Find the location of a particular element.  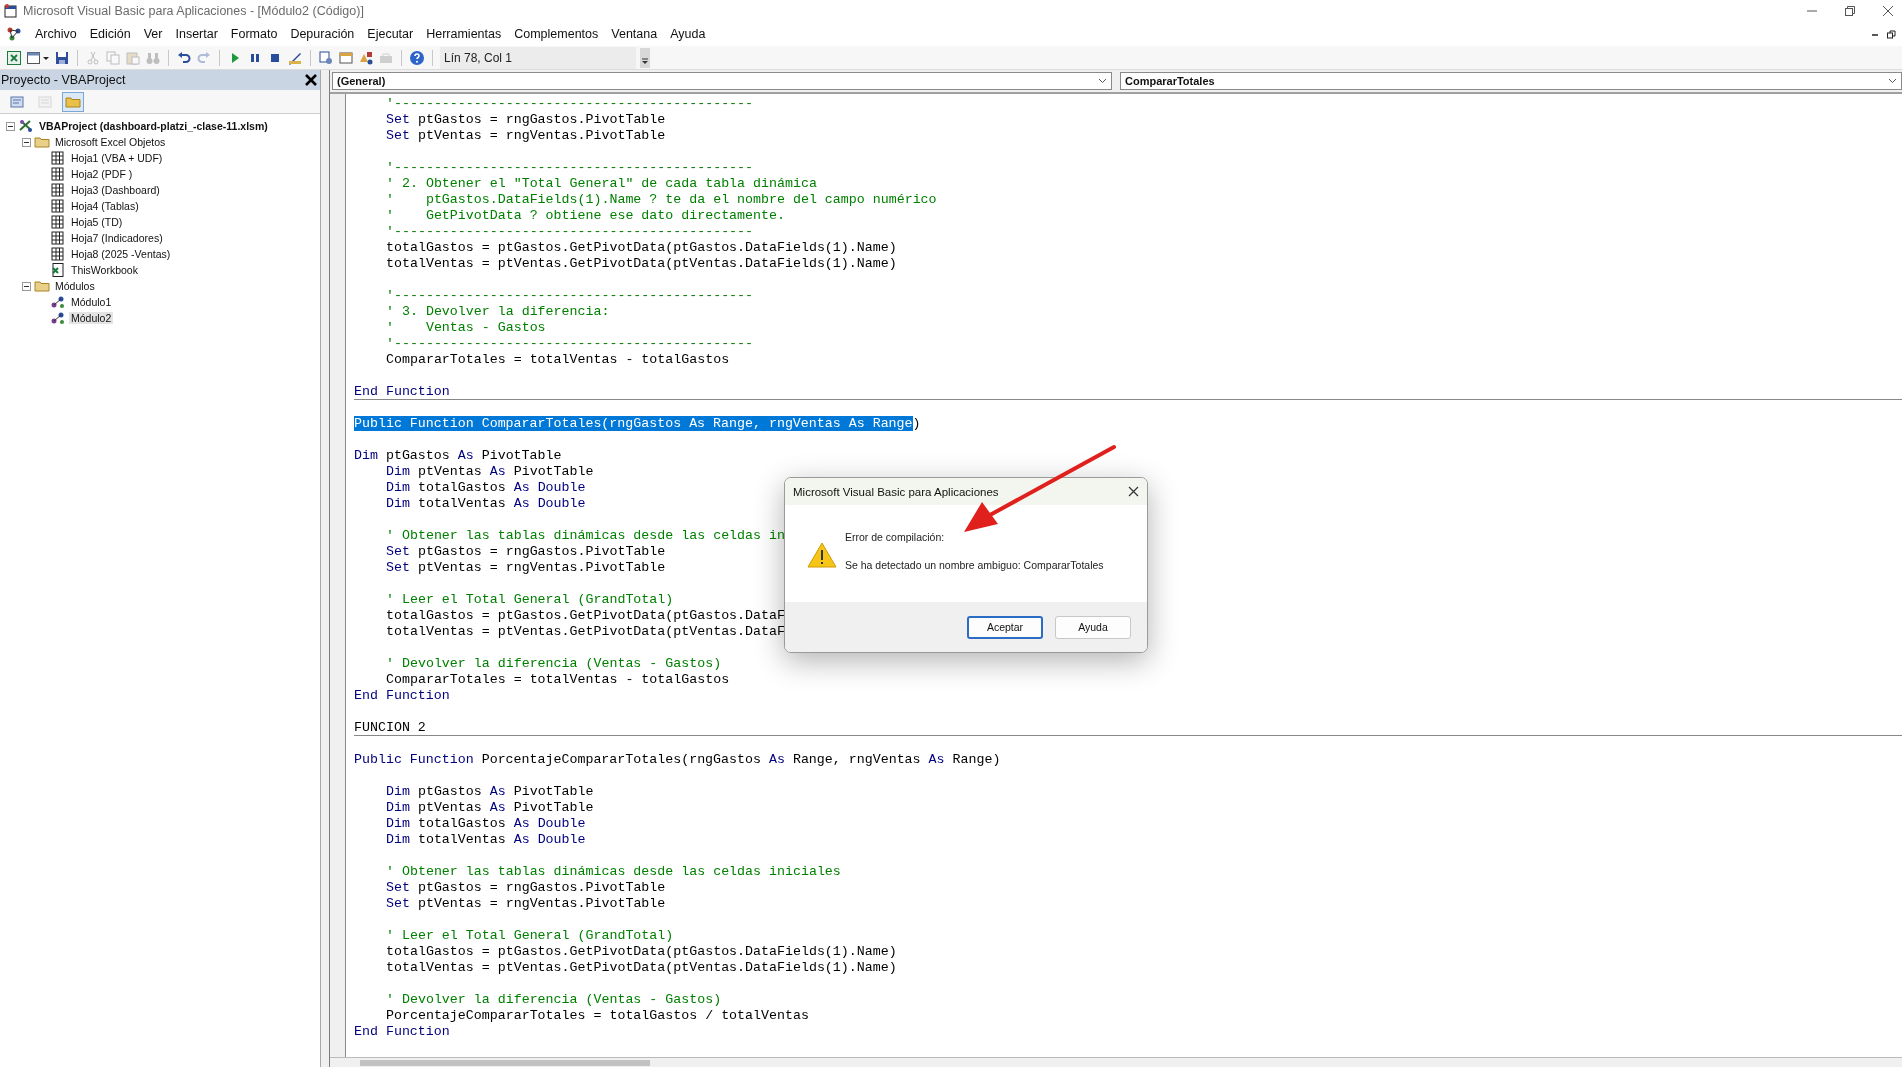

dialog-button: Ayuda is located at coordinates (1093, 627).